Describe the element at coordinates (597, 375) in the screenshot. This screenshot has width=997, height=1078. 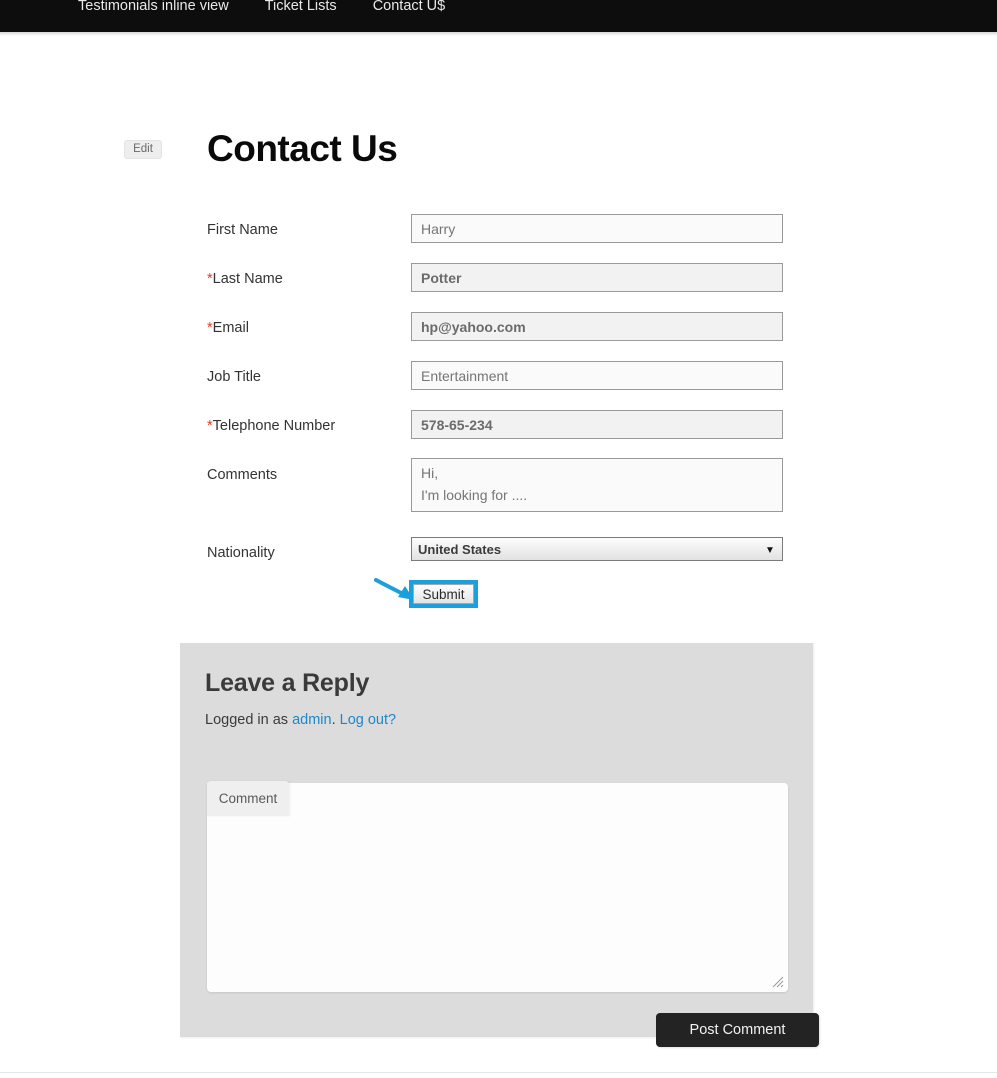
I see `job-title-input` at that location.